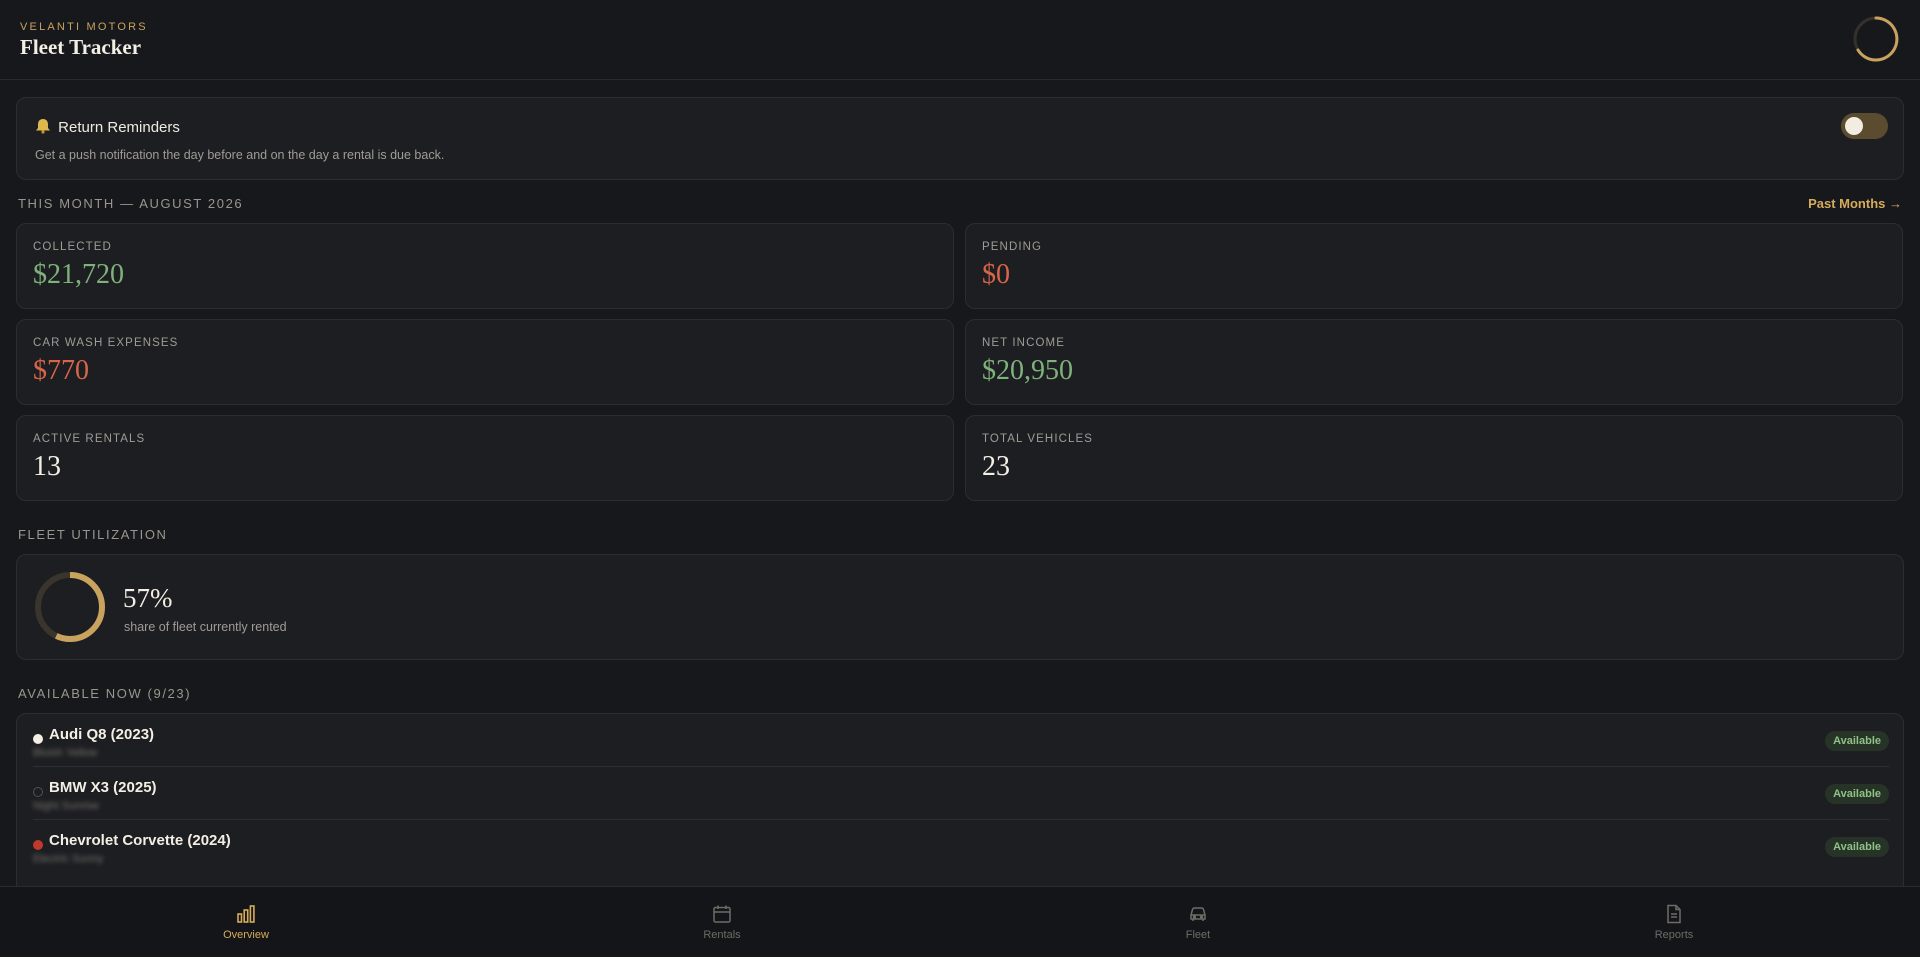 The image size is (1920, 957). I want to click on active-rentals-label: ACTIVE RENTALS, so click(89, 439).